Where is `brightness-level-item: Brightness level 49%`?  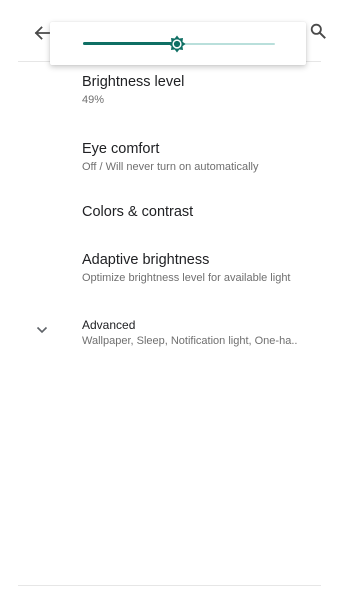 brightness-level-item: Brightness level 49% is located at coordinates (169, 93).